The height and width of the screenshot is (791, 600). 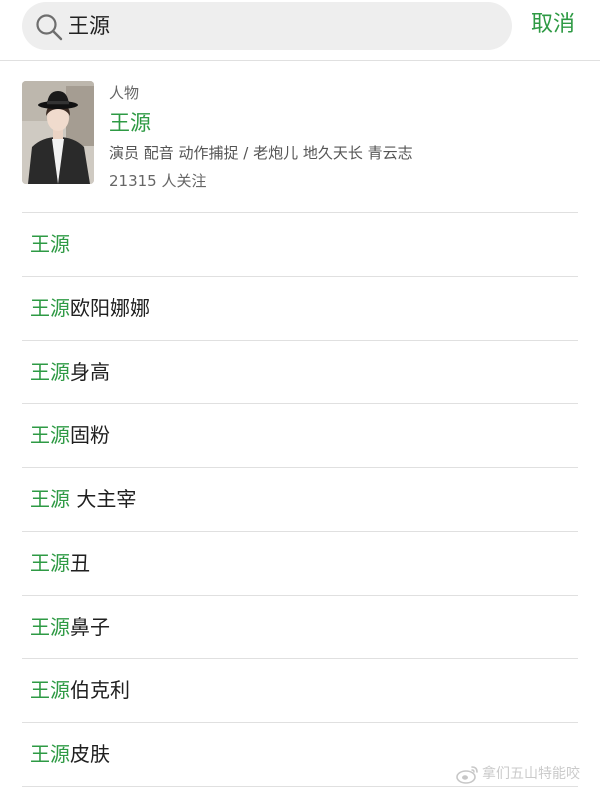 What do you see at coordinates (90, 435) in the screenshot?
I see `suggestion-rest: 固粉` at bounding box center [90, 435].